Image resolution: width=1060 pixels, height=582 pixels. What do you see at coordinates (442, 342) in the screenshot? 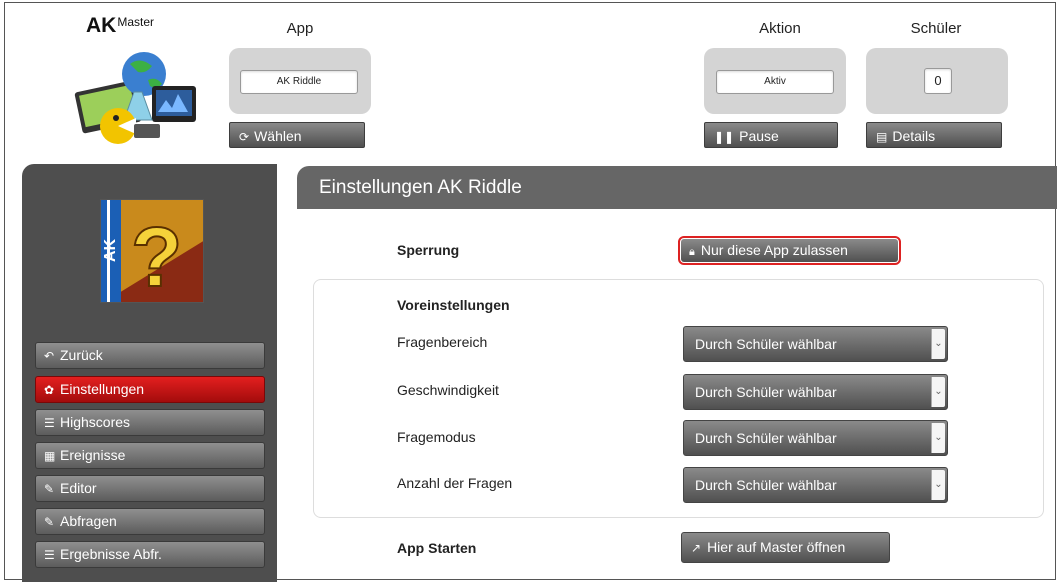
I see `fragenbereich-label: Fragenbereich` at bounding box center [442, 342].